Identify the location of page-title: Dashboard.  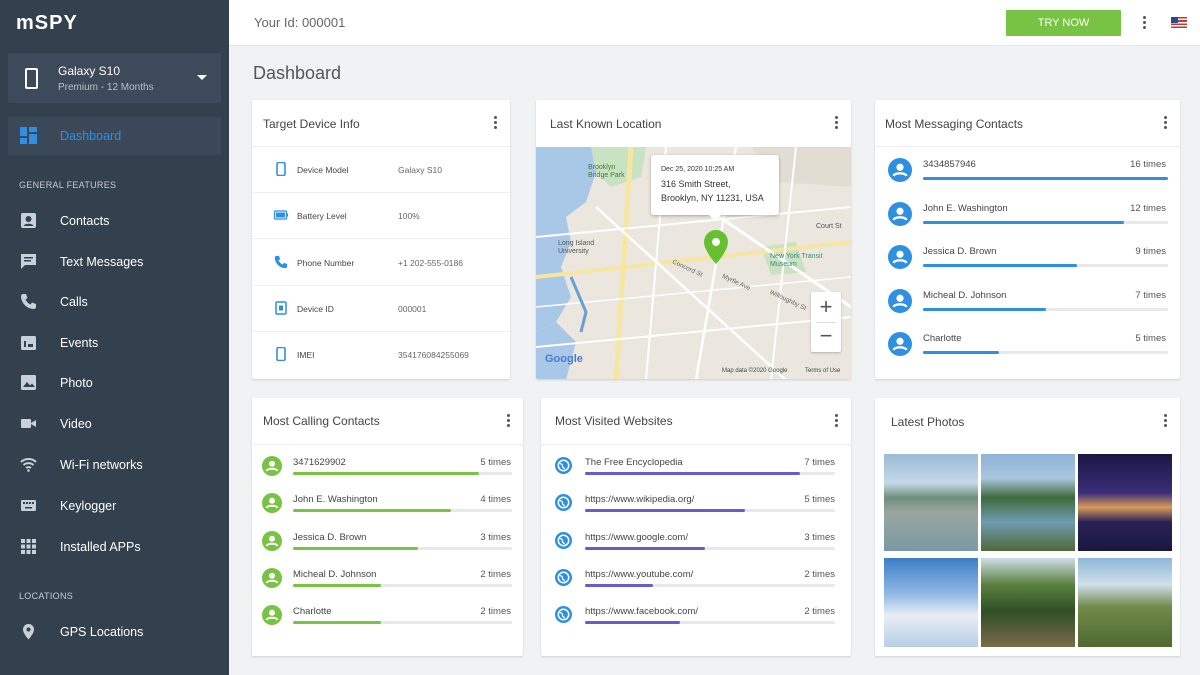
(297, 73).